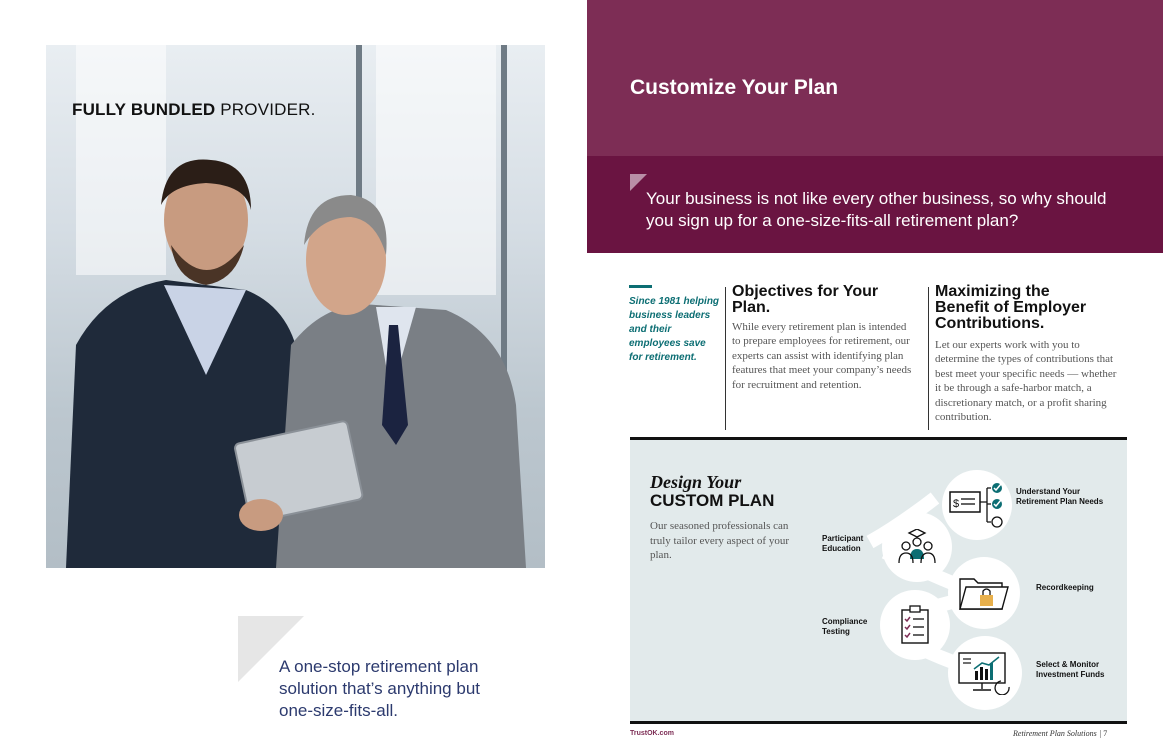 The height and width of the screenshot is (755, 1163). What do you see at coordinates (734, 87) in the screenshot?
I see `page-title: Customize Your Plan` at bounding box center [734, 87].